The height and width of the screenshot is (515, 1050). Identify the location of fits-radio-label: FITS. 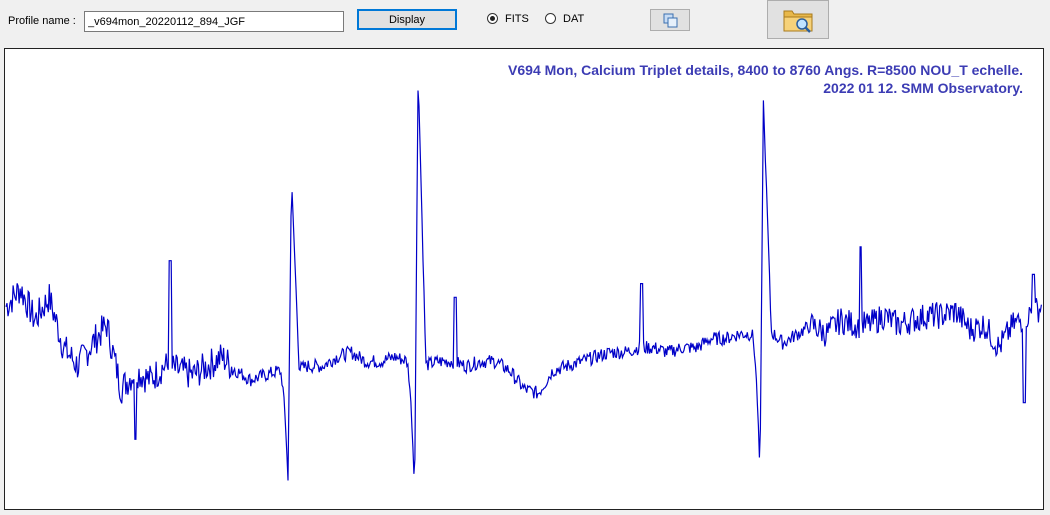
(517, 19).